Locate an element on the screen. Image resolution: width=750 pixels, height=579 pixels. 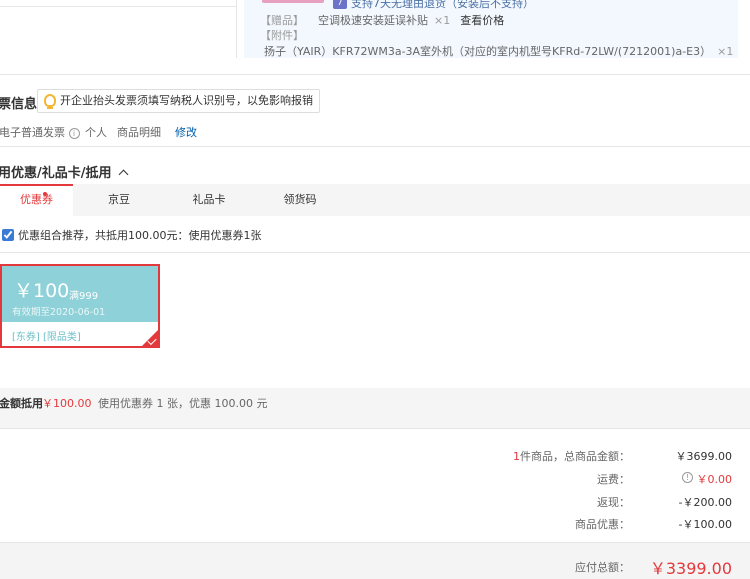
payable-label: 应付总额： is located at coordinates (602, 567).